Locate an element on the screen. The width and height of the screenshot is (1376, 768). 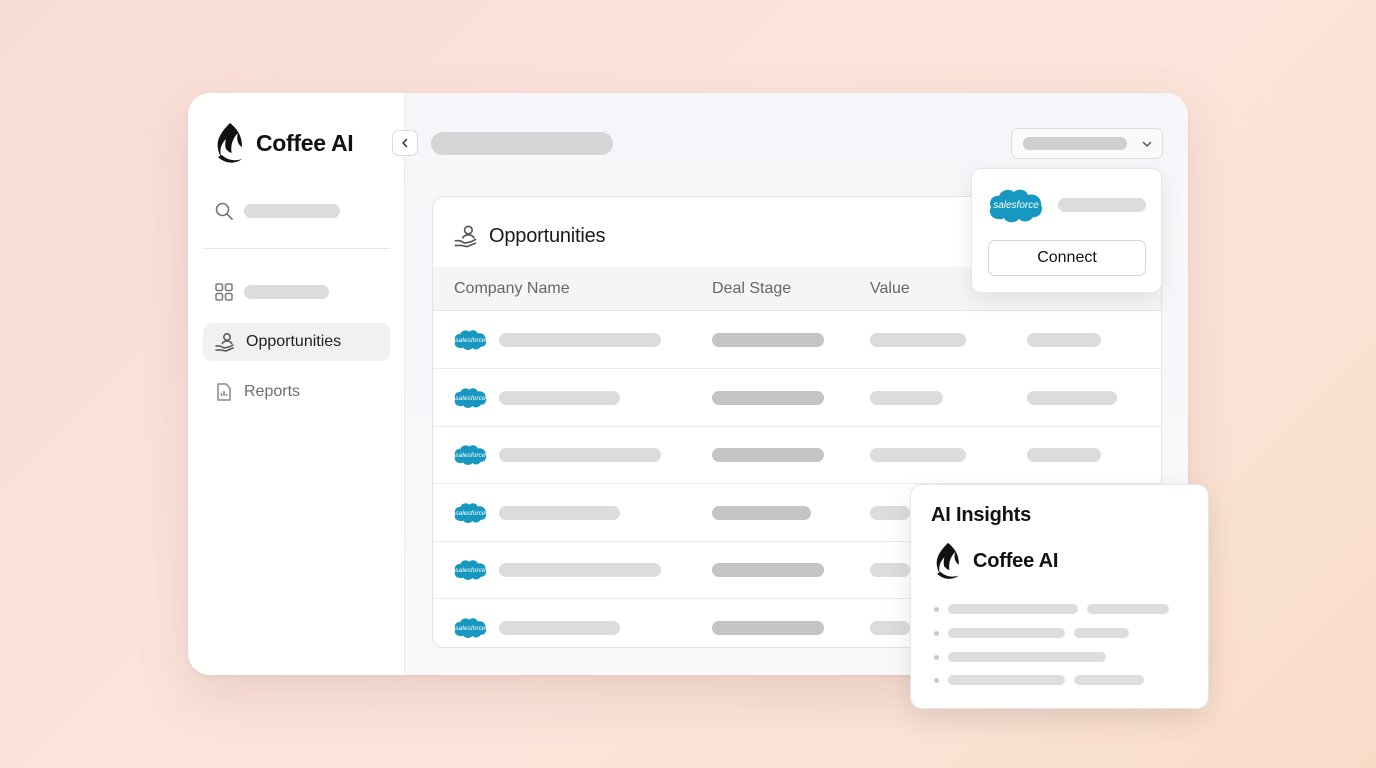
search-icon is located at coordinates (224, 211).